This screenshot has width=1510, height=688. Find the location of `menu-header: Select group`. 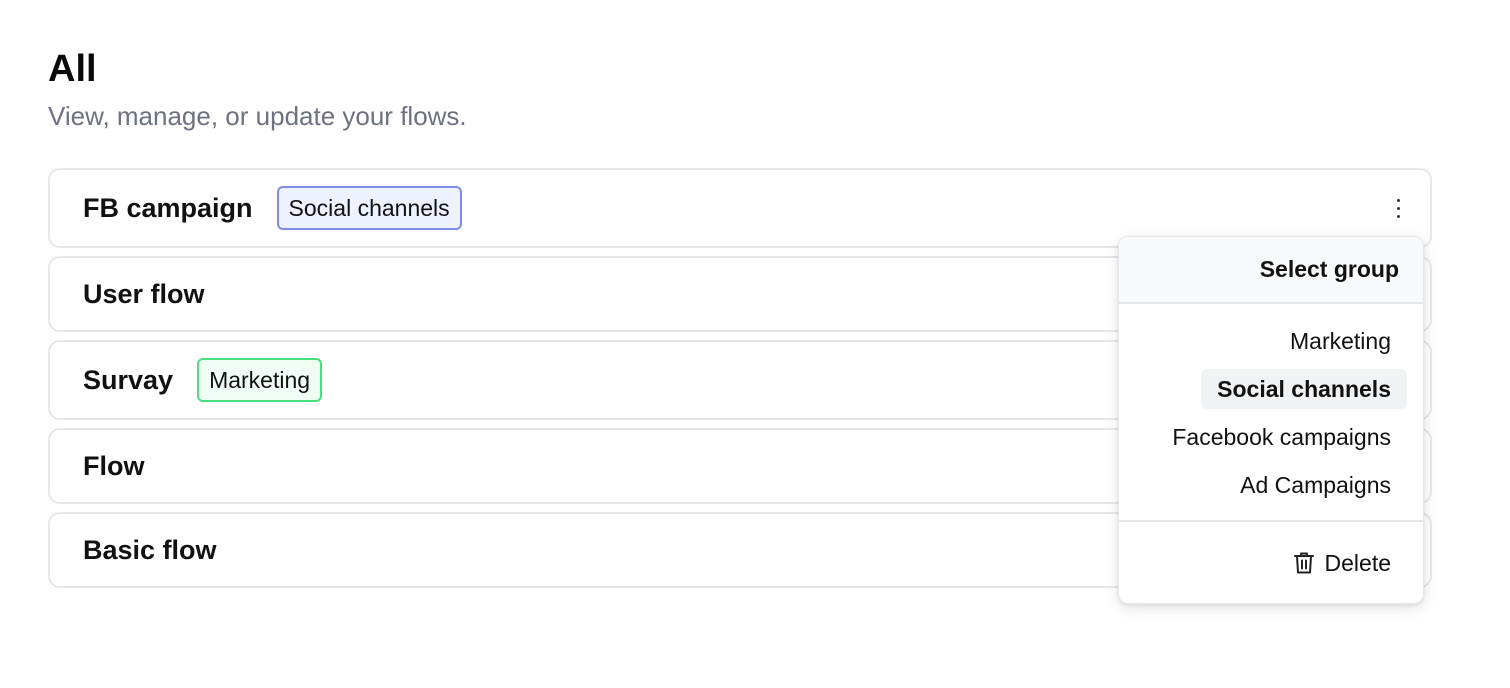

menu-header: Select group is located at coordinates (1271, 270).